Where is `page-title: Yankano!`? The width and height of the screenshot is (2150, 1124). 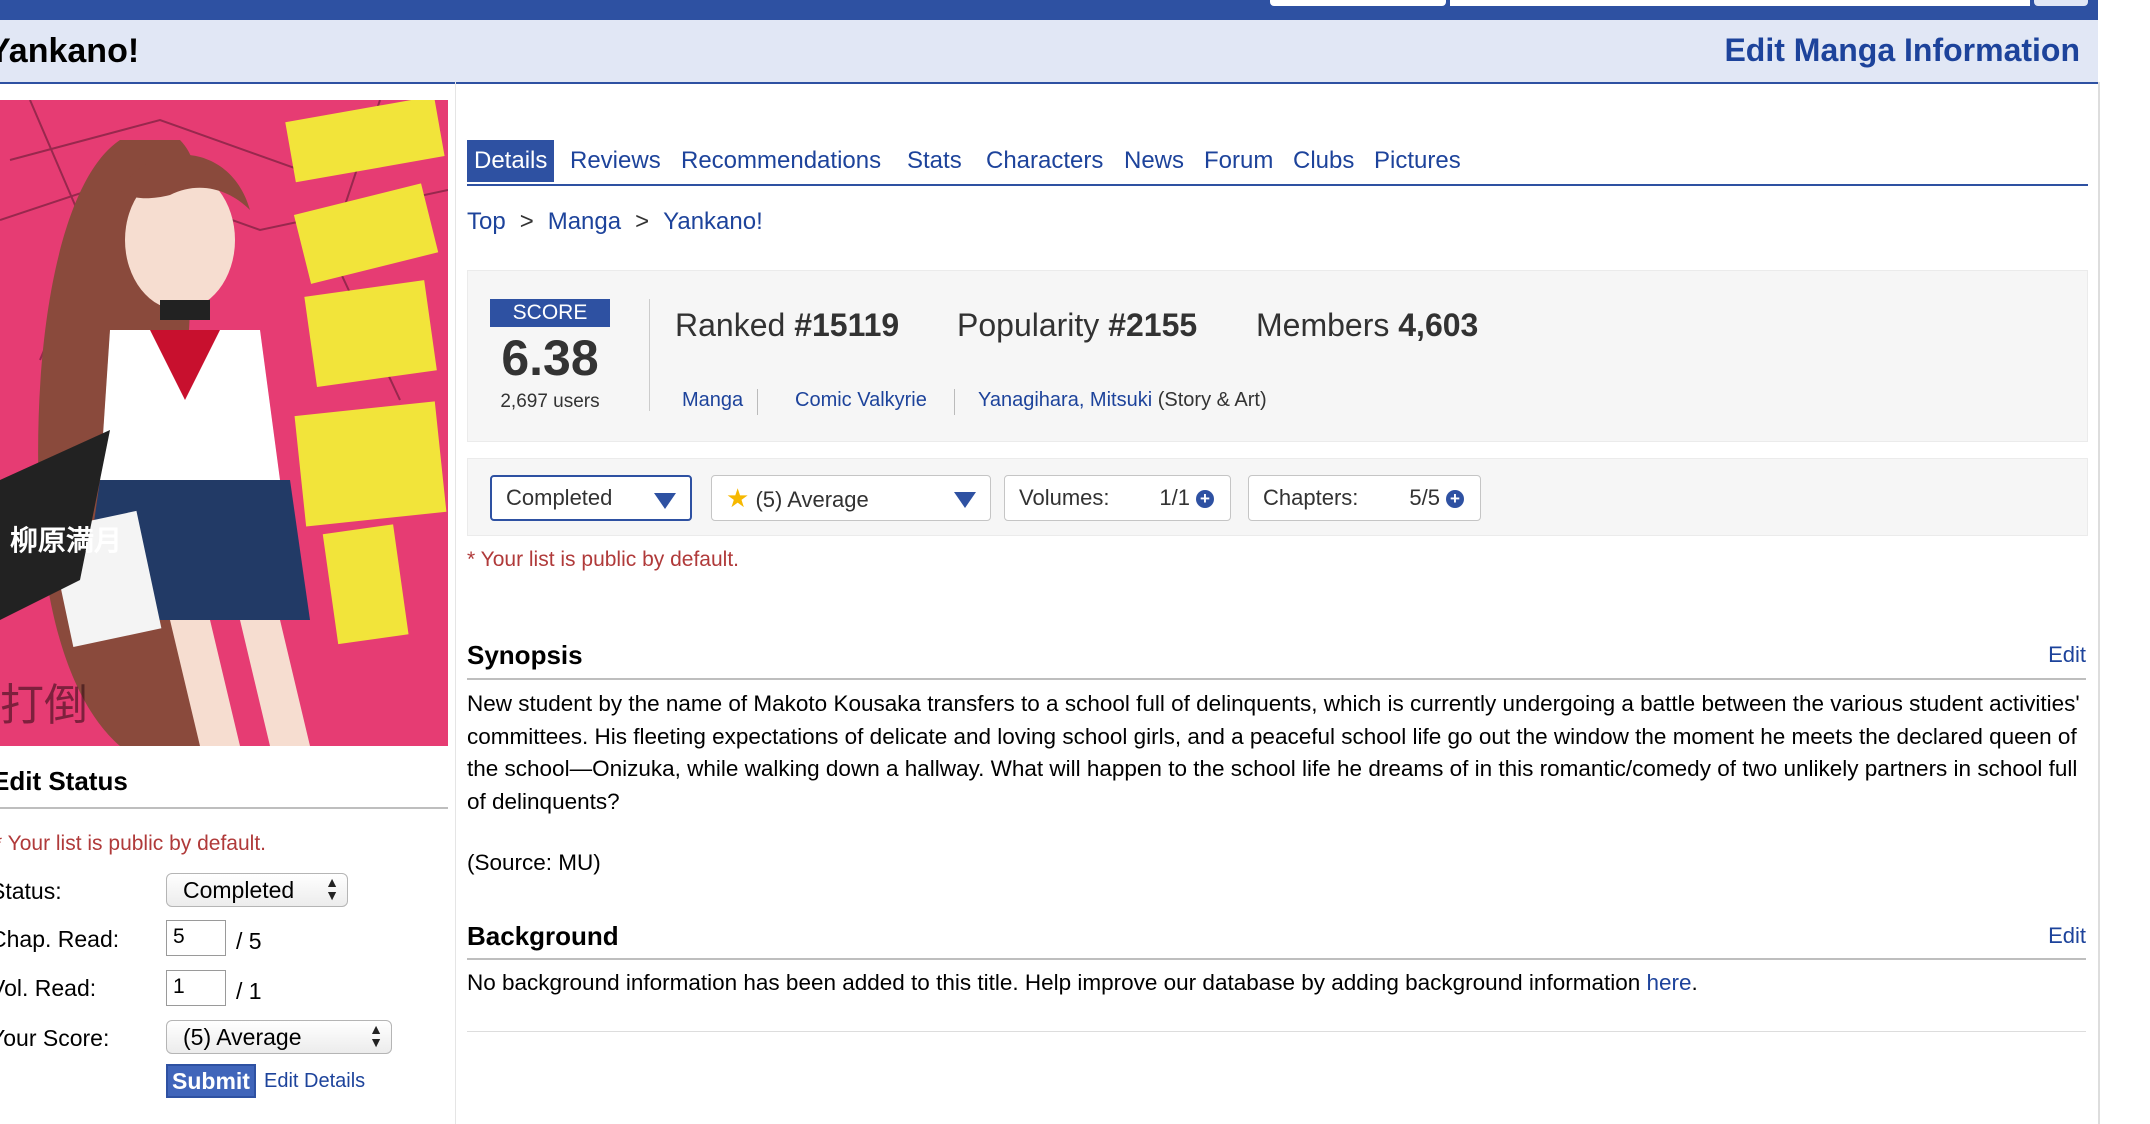
page-title: Yankano! is located at coordinates (70, 51).